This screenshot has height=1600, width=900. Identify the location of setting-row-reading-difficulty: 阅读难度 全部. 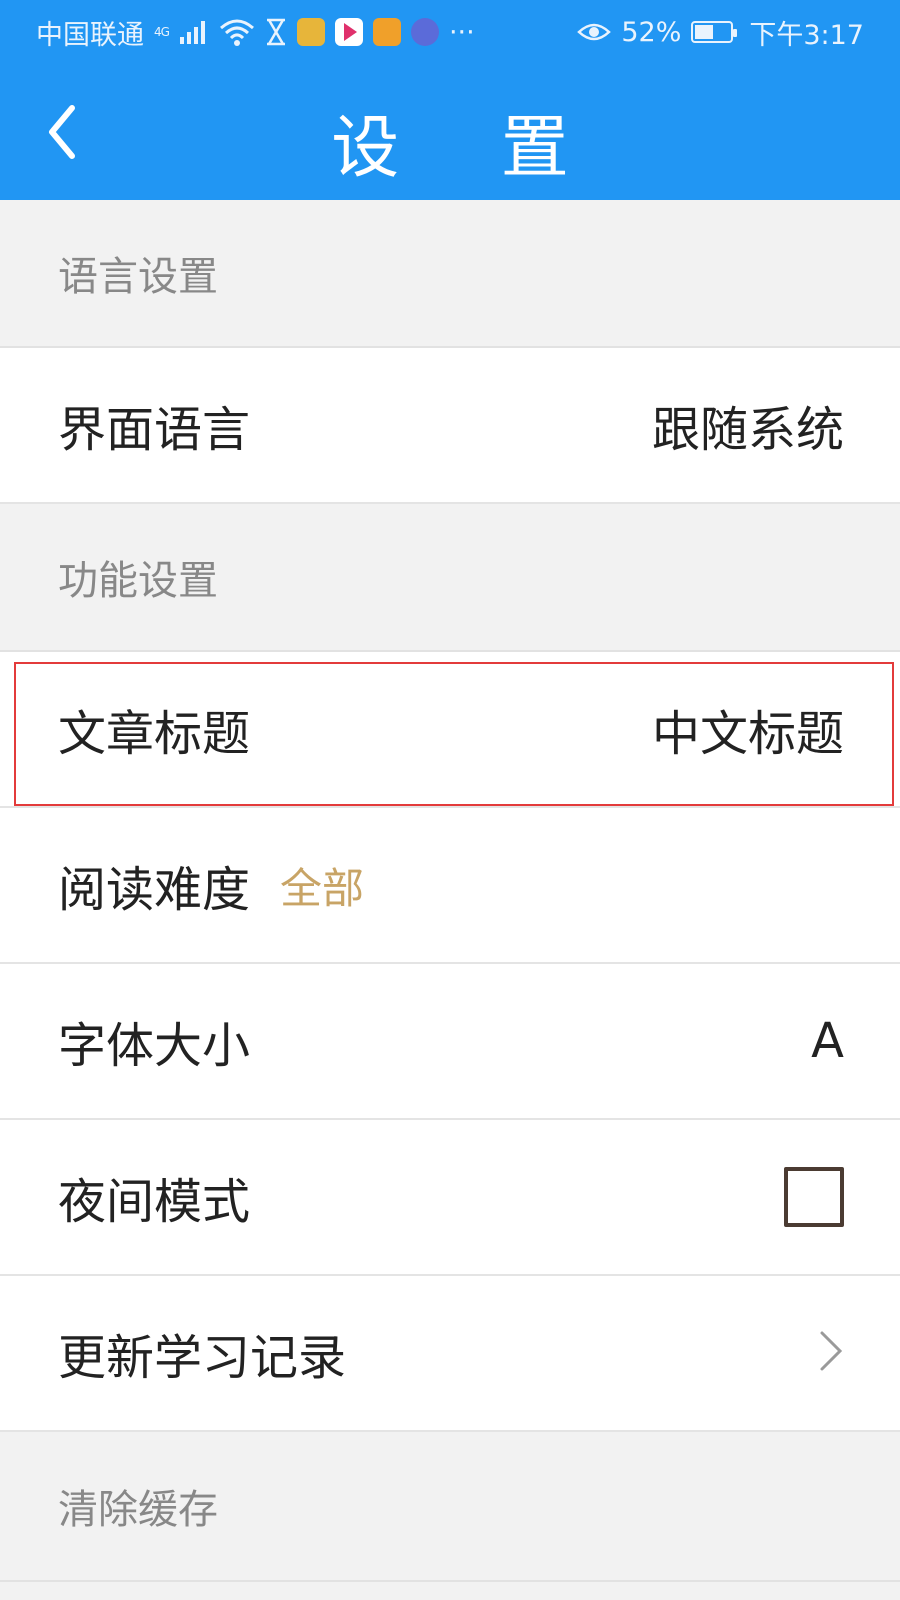
(450, 886).